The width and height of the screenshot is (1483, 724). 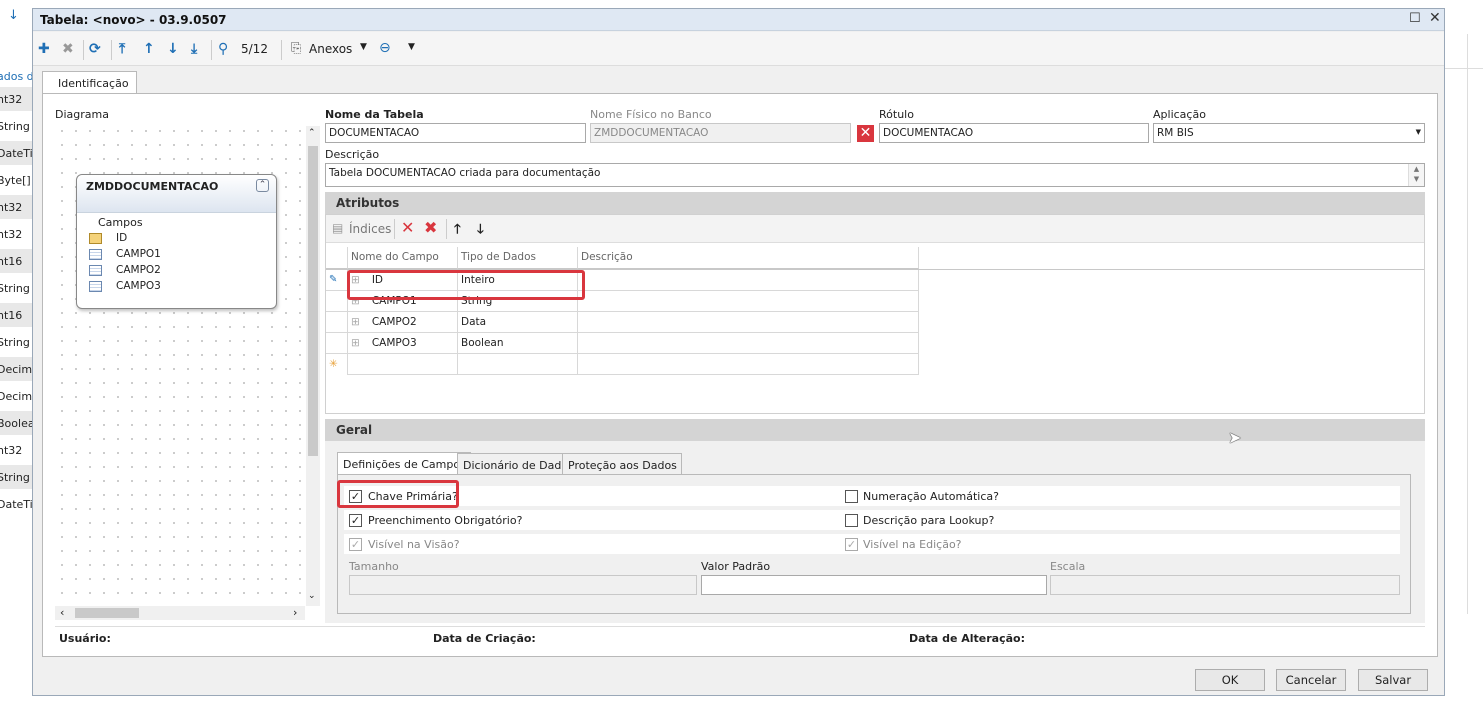 What do you see at coordinates (398, 494) in the screenshot?
I see `highlight-primary-key` at bounding box center [398, 494].